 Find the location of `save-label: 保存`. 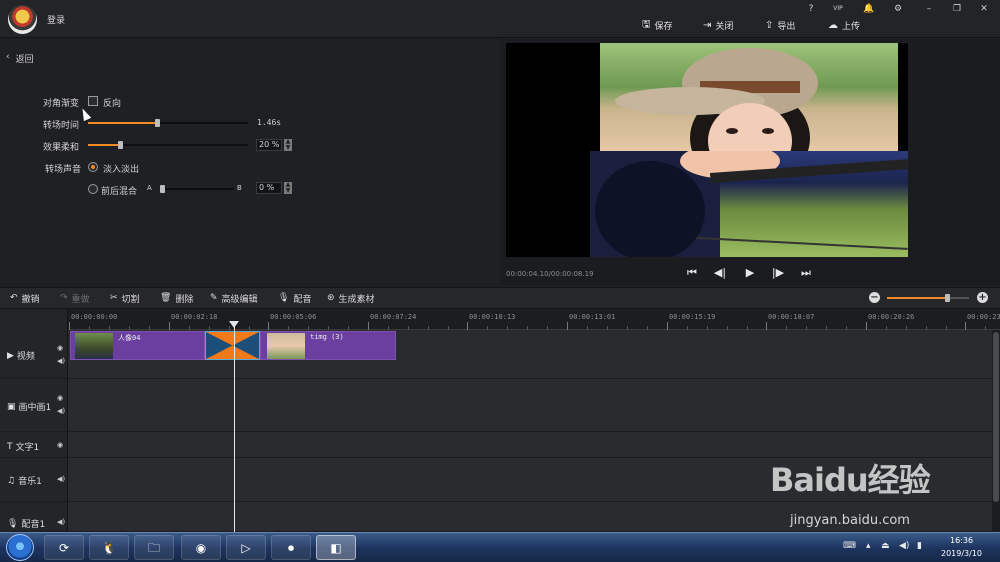

save-label: 保存 is located at coordinates (663, 26).